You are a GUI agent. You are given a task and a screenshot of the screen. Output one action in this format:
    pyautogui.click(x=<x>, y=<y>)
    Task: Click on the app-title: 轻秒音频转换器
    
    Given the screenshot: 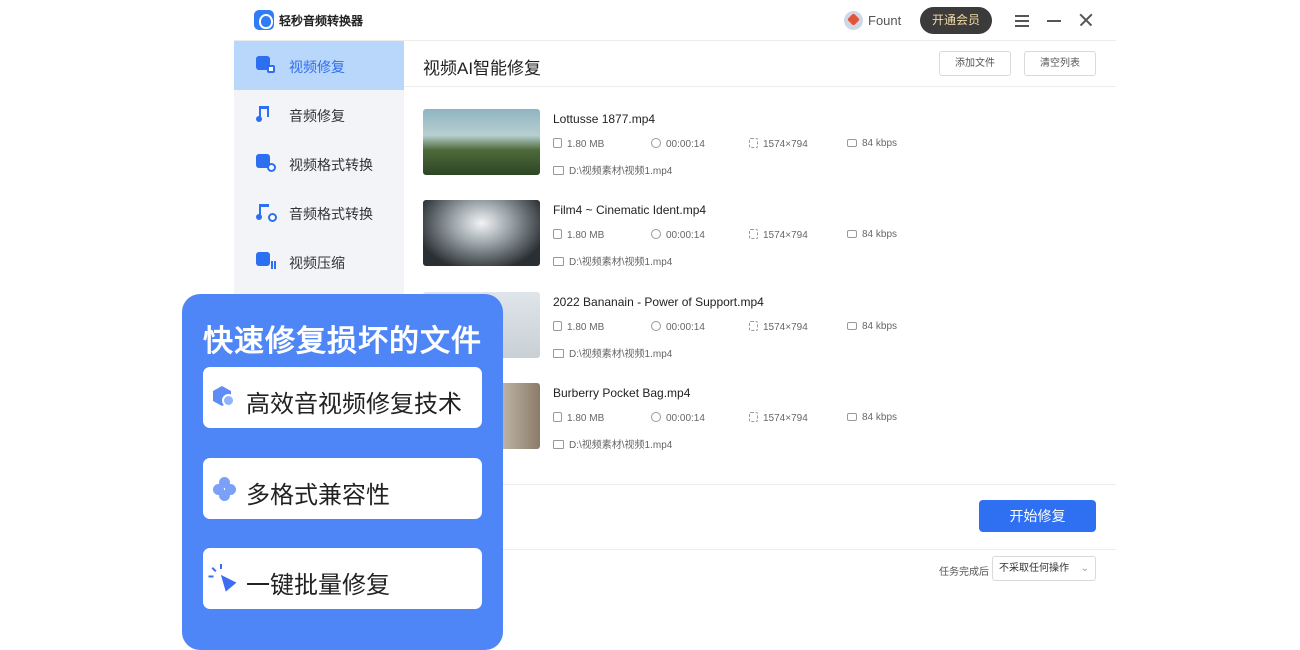 What is the action you would take?
    pyautogui.click(x=321, y=21)
    